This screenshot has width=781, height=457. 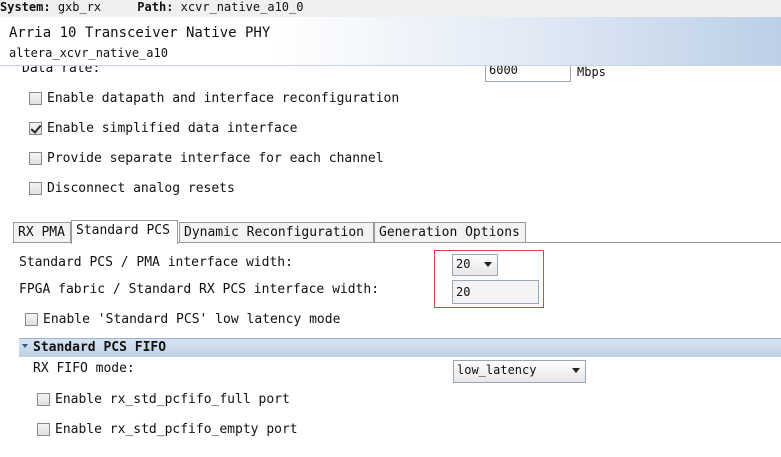 I want to click on pcfifo-empty-checkbox, so click(x=43, y=429).